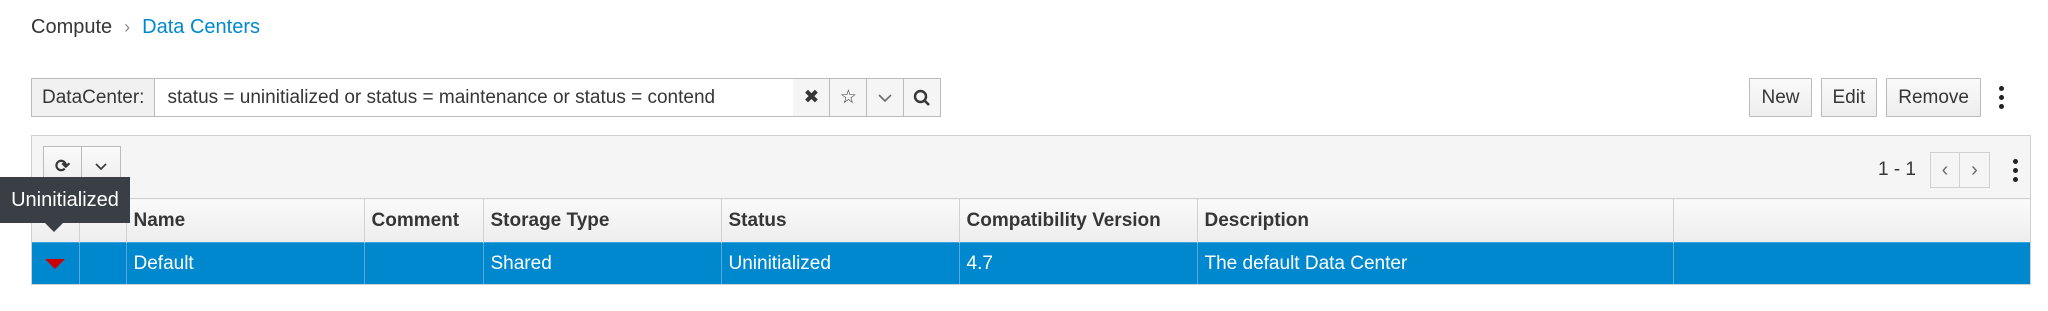 This screenshot has height=311, width=2048. I want to click on chevron-left-icon: ‹, so click(1945, 169).